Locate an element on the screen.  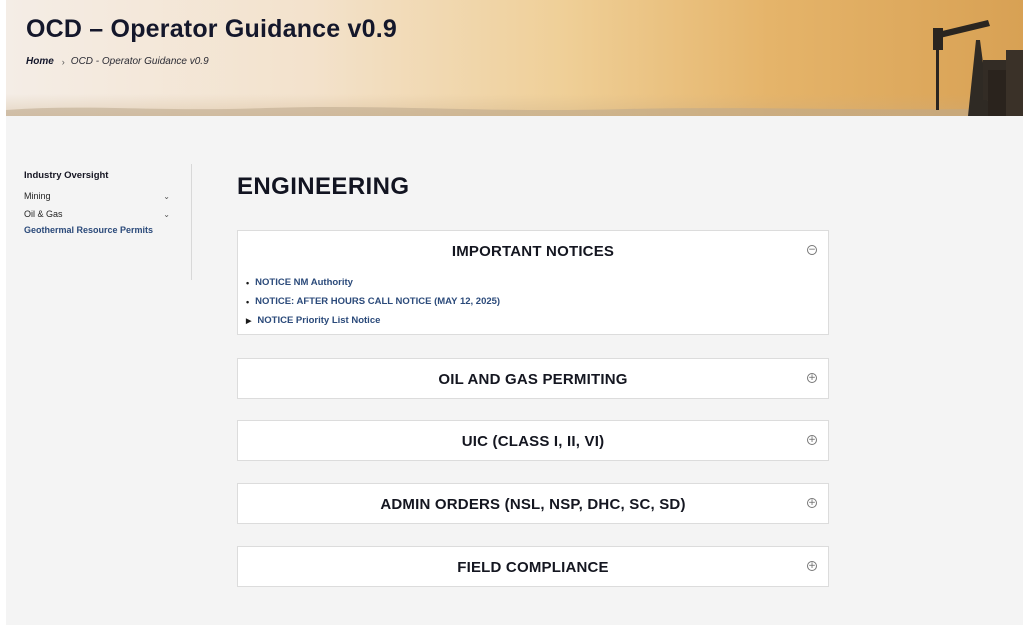
breadcrumb-home-link: Home is located at coordinates (40, 61).